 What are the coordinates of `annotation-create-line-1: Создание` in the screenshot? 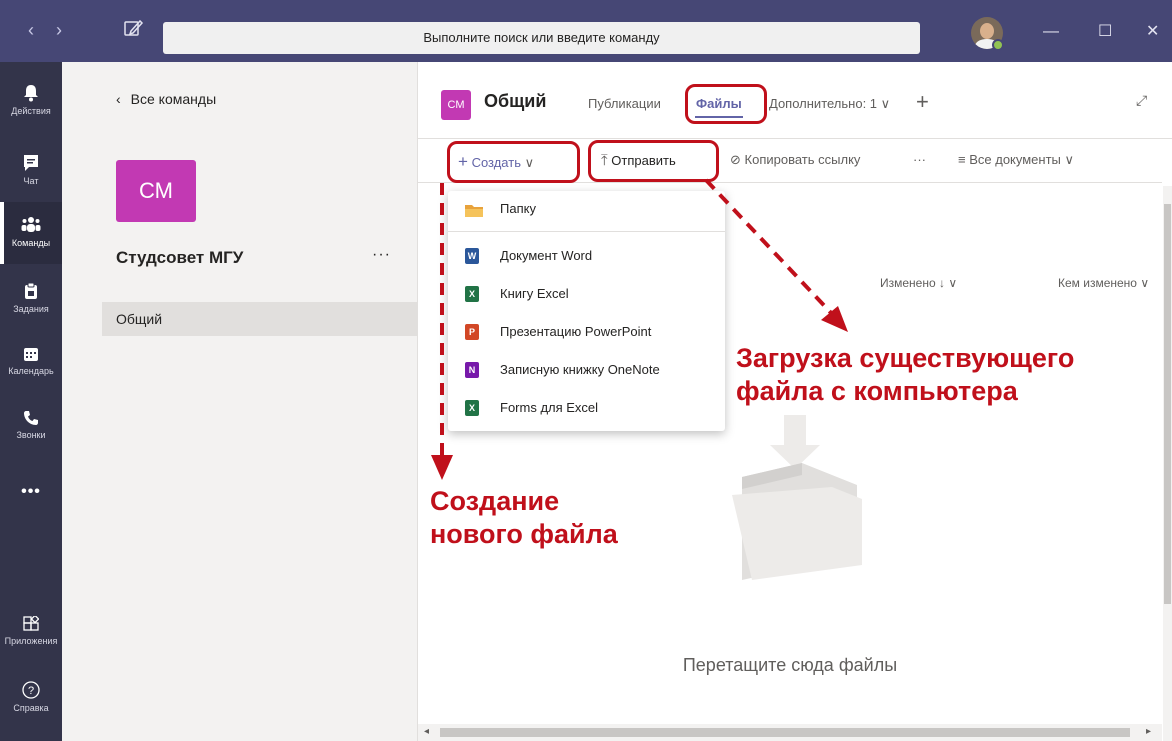 It's located at (495, 501).